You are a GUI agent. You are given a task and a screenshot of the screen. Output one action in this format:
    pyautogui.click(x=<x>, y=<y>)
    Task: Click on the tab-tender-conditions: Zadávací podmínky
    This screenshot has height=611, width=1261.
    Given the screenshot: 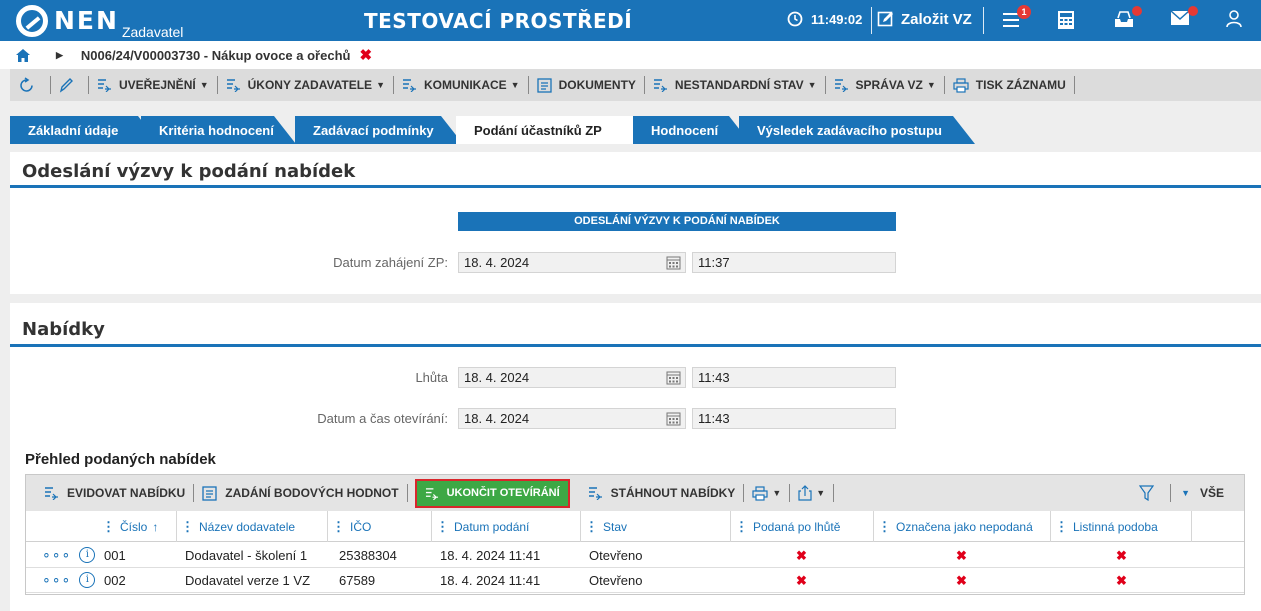 What is the action you would take?
    pyautogui.click(x=379, y=130)
    